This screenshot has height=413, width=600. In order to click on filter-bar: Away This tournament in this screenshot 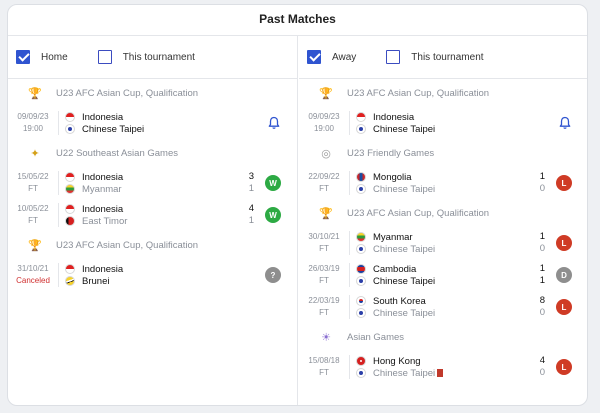, I will do `click(443, 57)`.